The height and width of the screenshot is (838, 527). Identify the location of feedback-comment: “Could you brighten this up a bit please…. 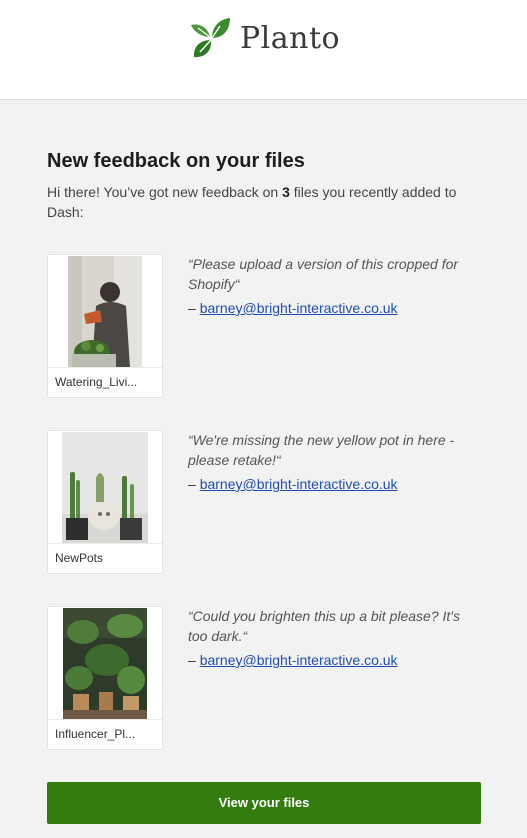
(324, 626).